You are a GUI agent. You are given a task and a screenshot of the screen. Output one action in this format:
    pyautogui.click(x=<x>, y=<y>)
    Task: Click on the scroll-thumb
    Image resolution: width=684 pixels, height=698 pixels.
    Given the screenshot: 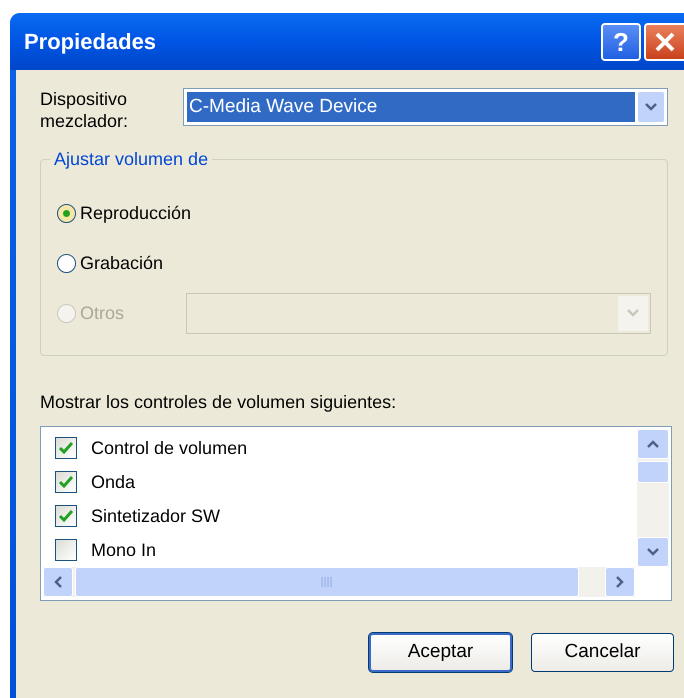 What is the action you would take?
    pyautogui.click(x=653, y=472)
    